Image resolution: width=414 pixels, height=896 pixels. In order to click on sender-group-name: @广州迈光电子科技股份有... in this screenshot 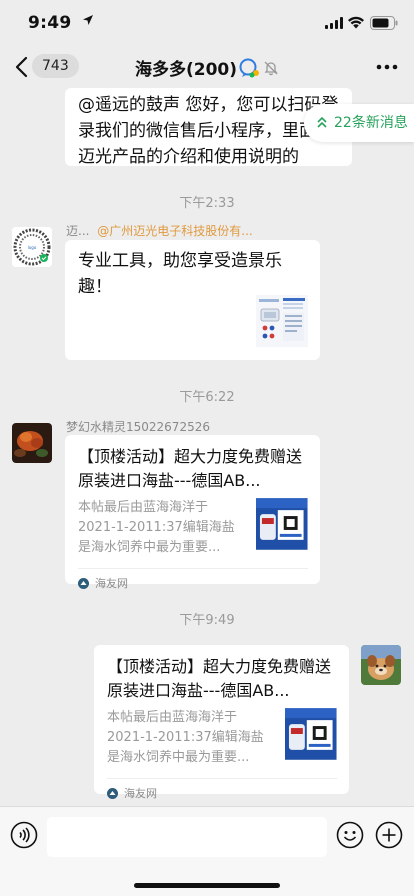, I will do `click(175, 231)`.